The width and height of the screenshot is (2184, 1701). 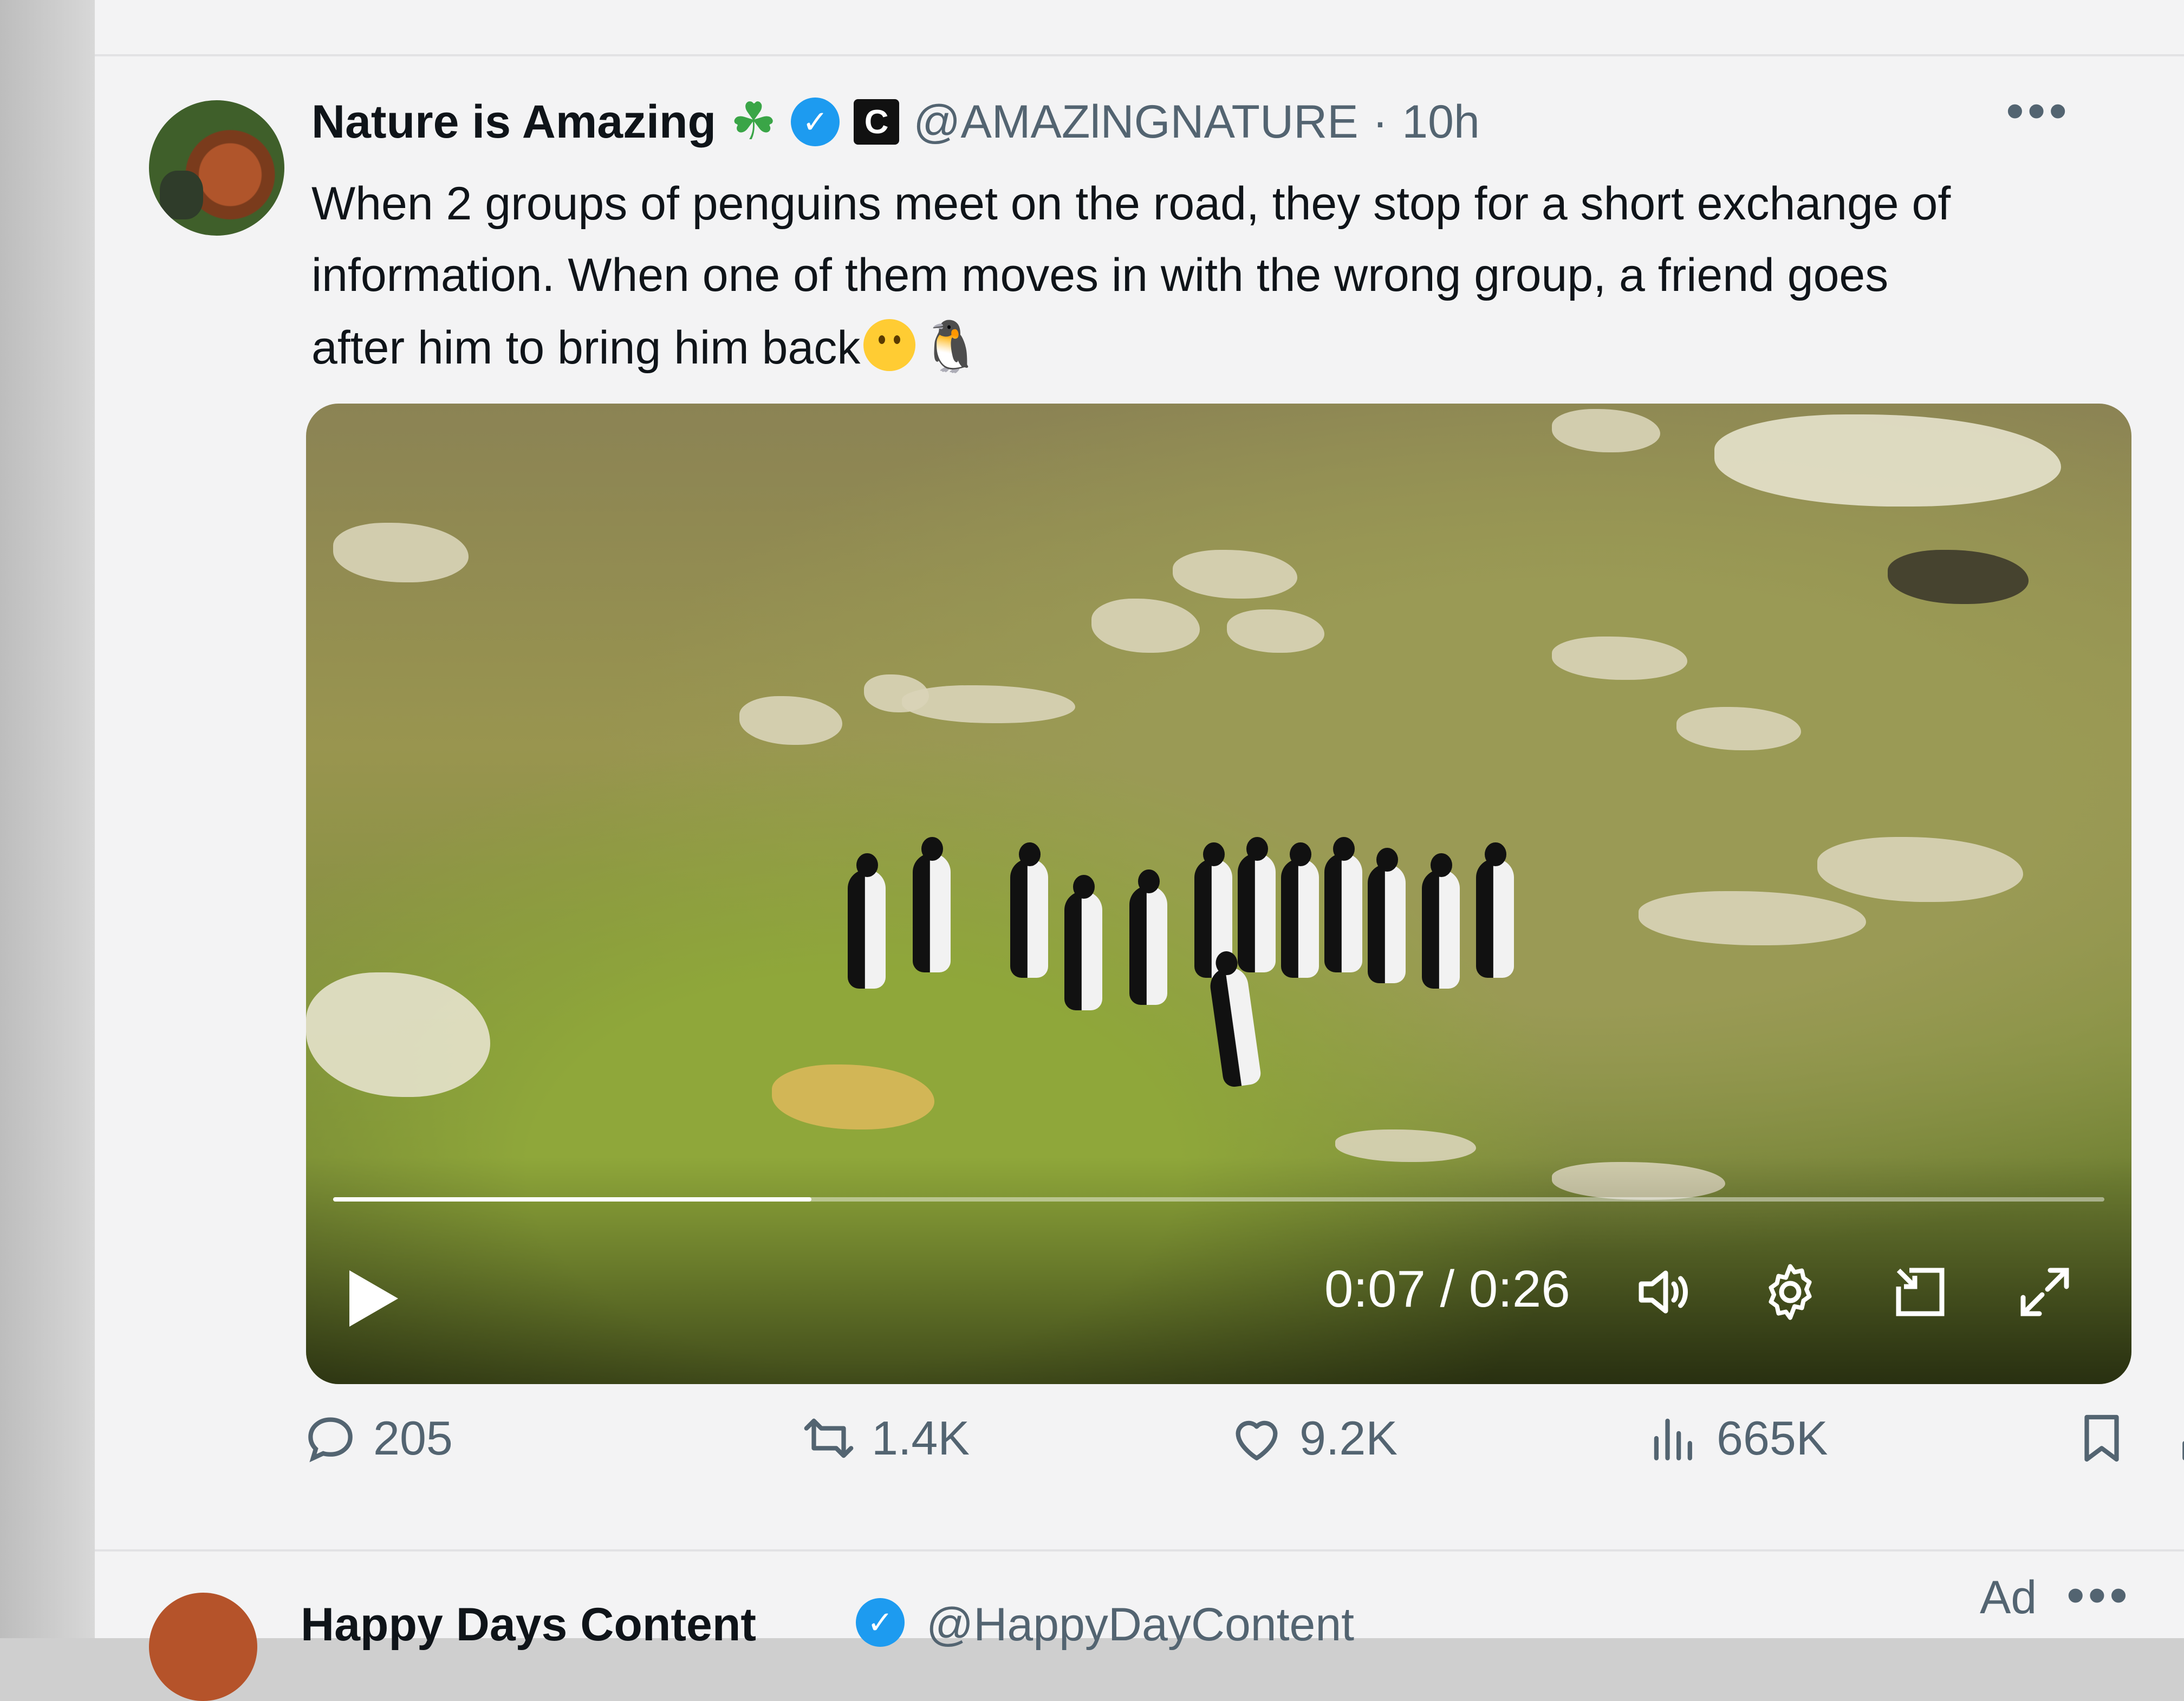 I want to click on bookmark-icon, so click(x=2101, y=1438).